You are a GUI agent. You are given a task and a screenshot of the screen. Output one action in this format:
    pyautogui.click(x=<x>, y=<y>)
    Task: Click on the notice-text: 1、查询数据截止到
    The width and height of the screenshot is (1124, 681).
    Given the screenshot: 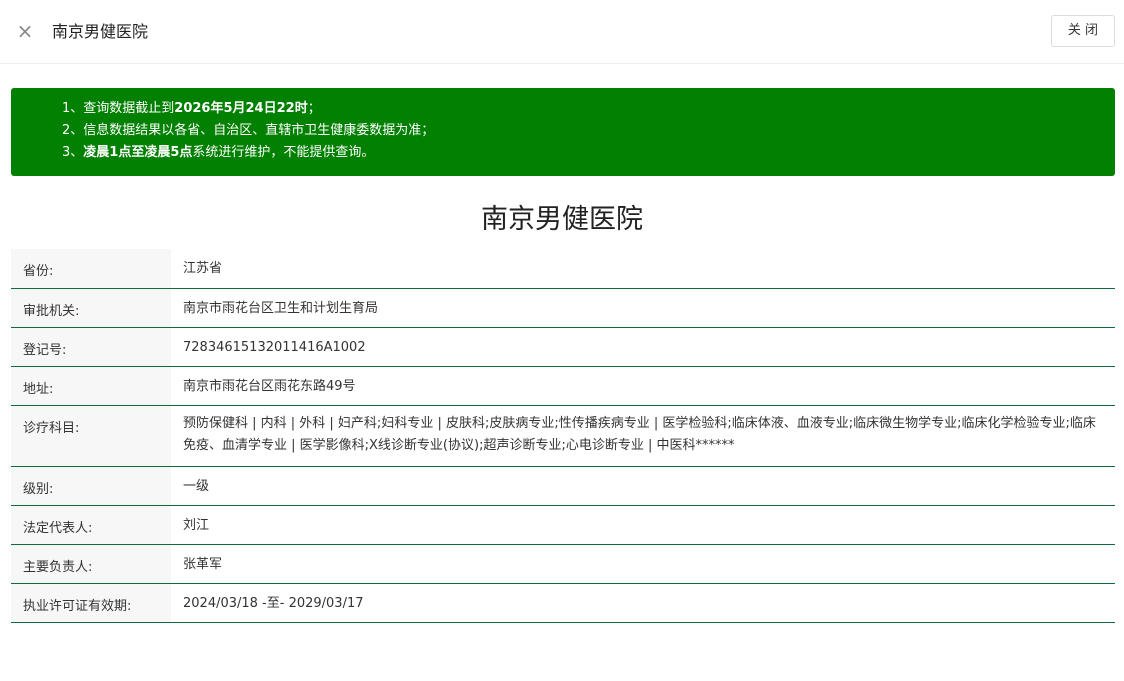 What is the action you would take?
    pyautogui.click(x=118, y=108)
    